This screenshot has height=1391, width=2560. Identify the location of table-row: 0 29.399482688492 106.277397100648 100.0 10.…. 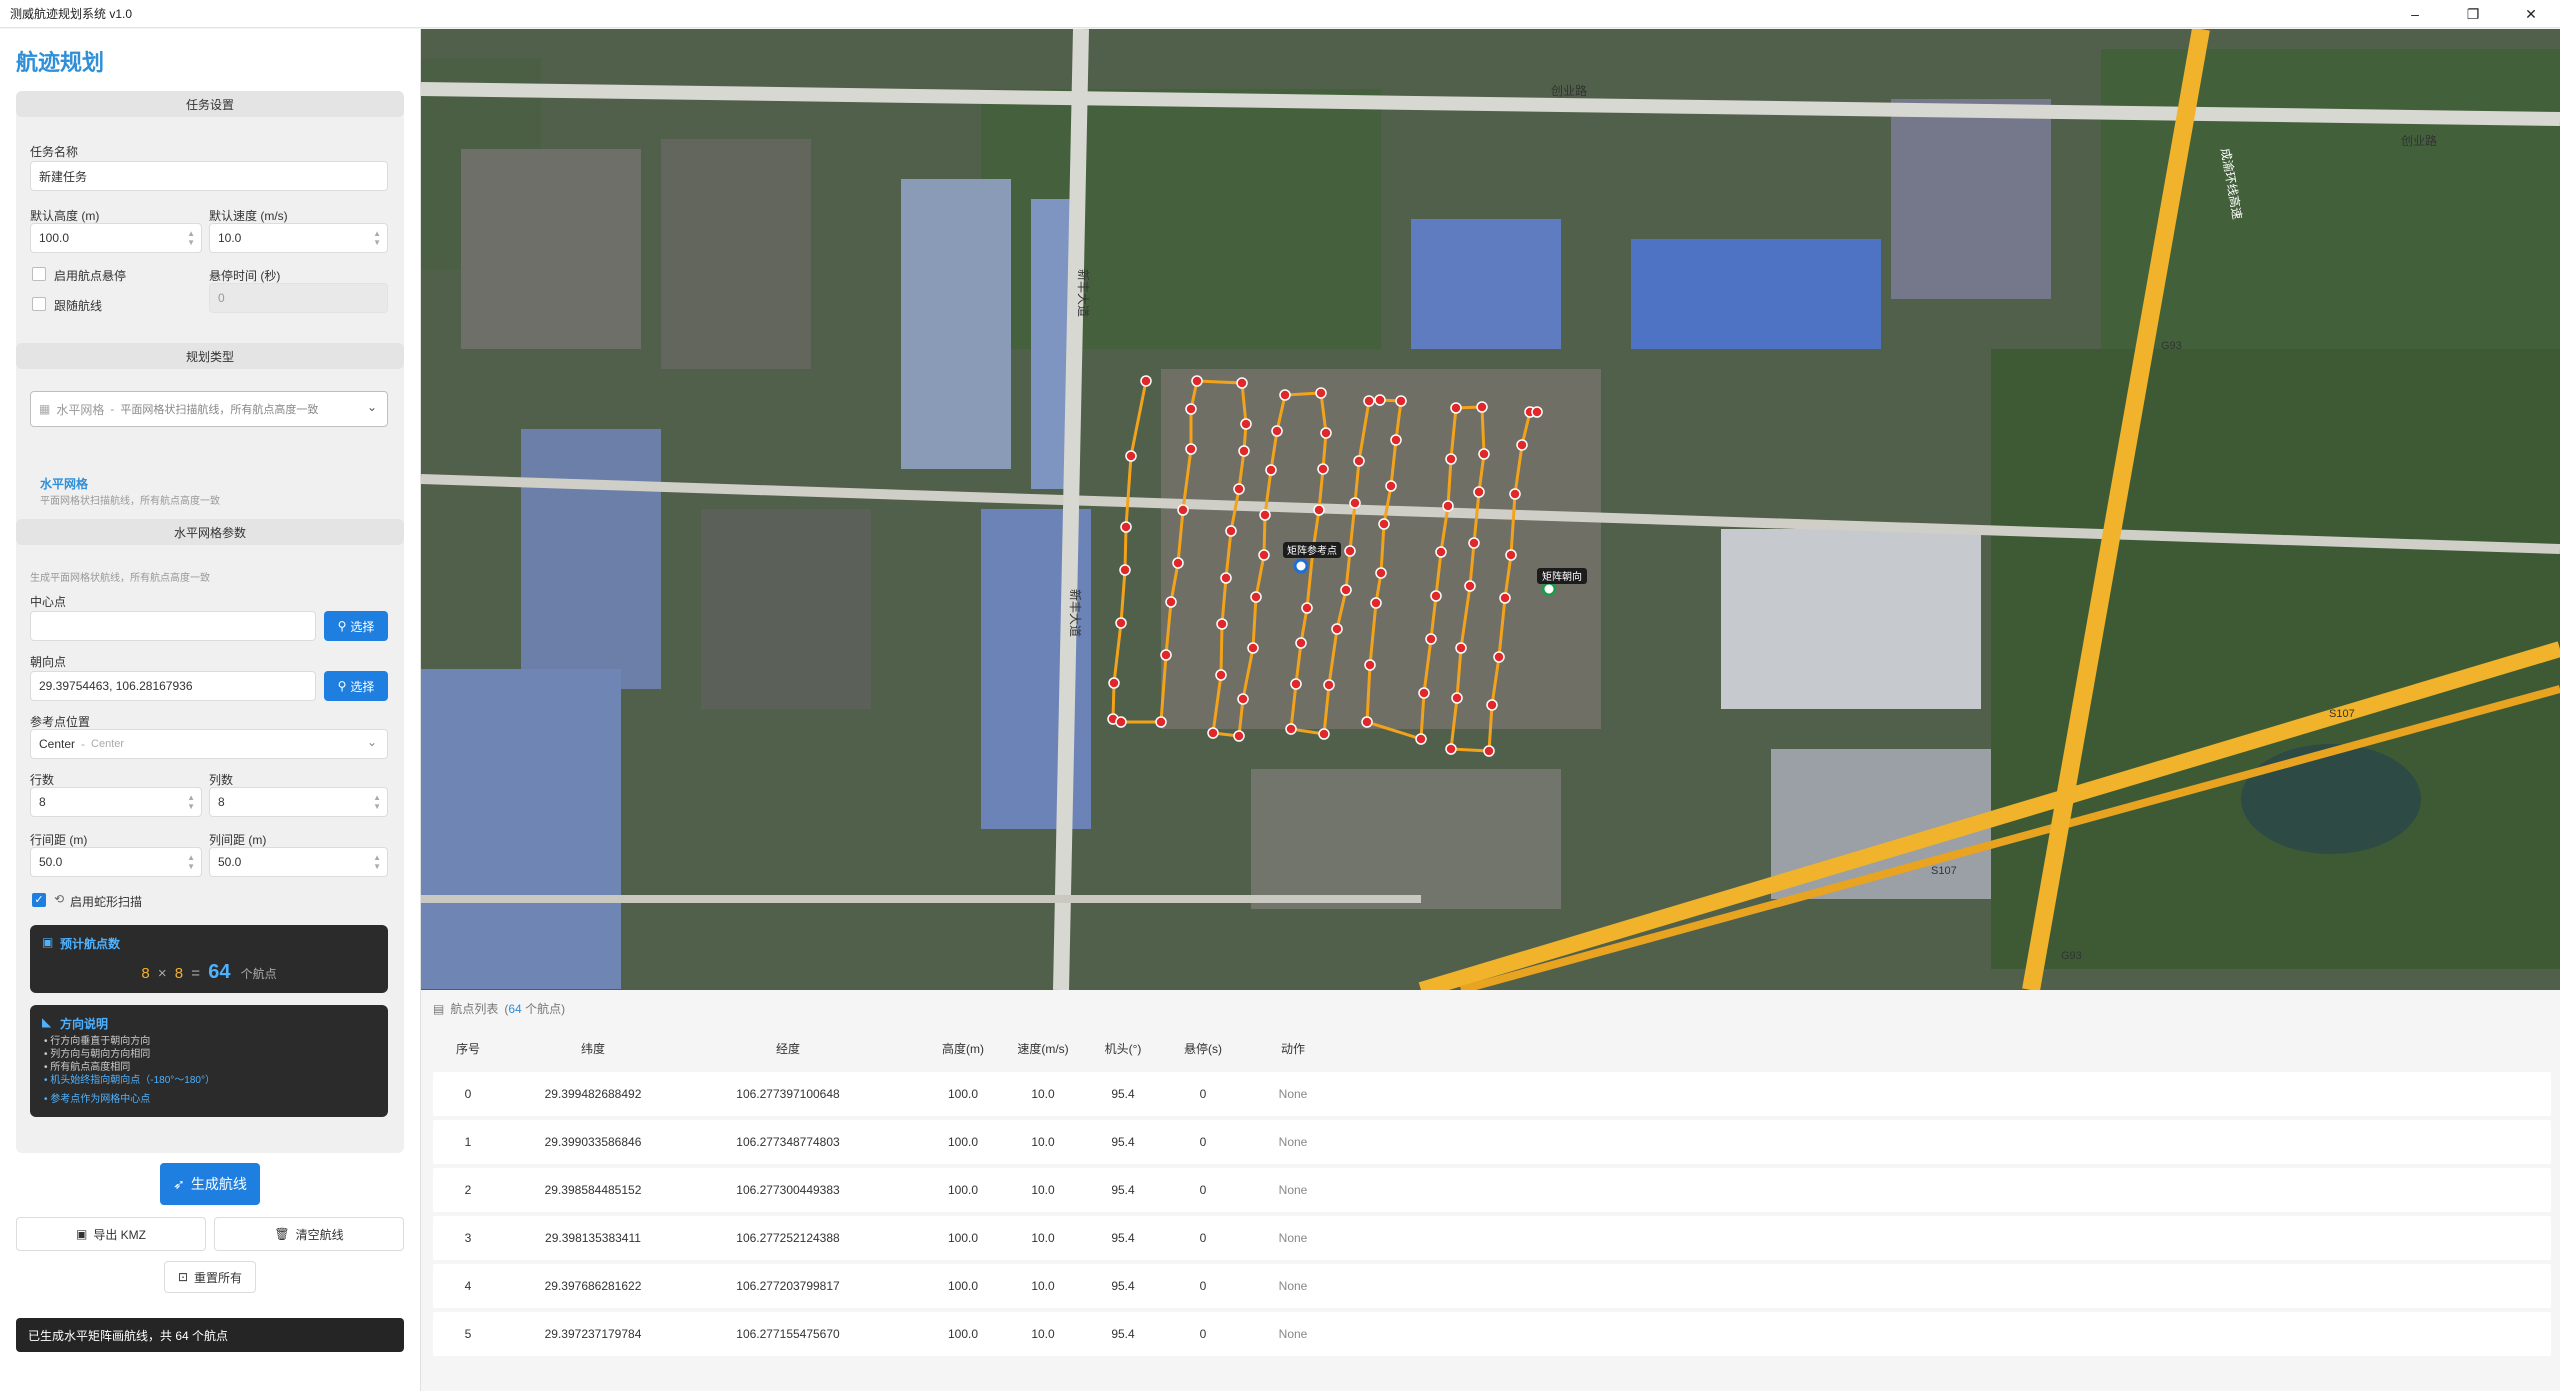
(1492, 1094).